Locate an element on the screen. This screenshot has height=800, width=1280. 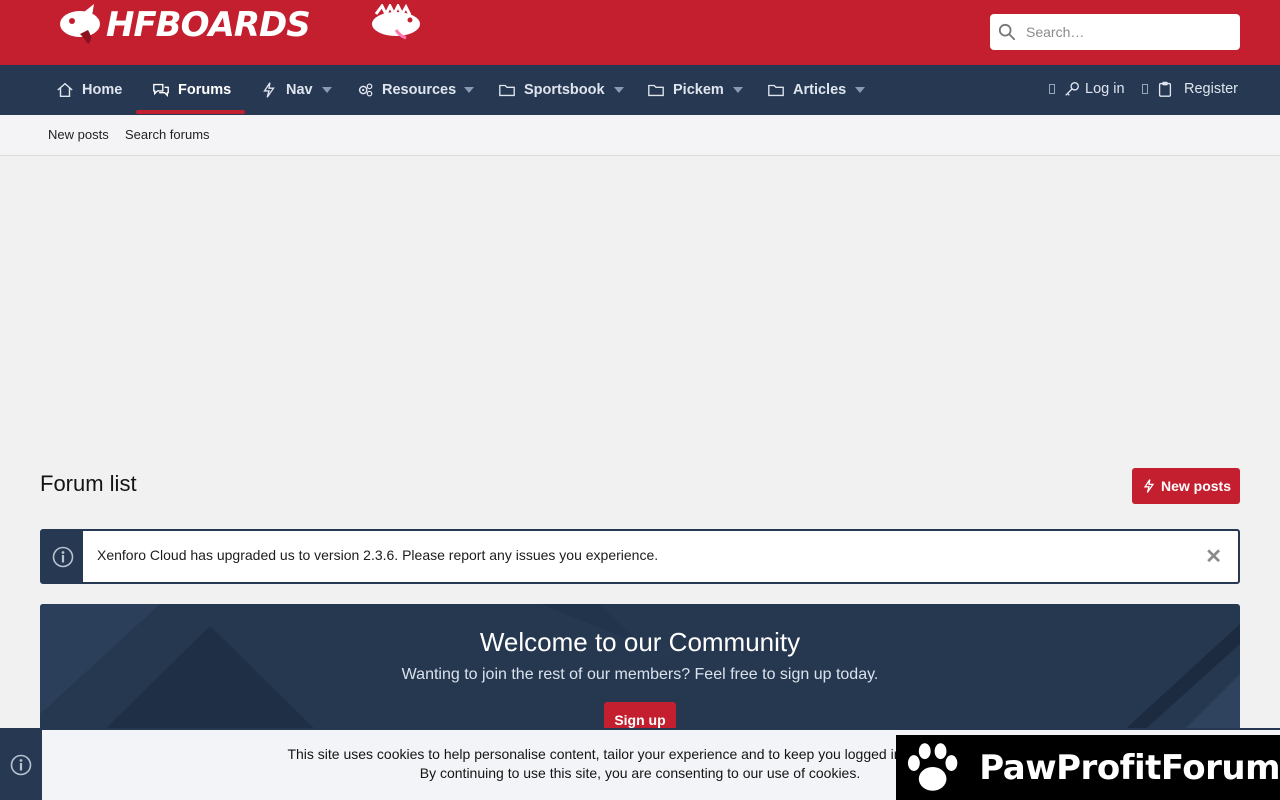
subnav-search-forums: Search forums is located at coordinates (167, 134).